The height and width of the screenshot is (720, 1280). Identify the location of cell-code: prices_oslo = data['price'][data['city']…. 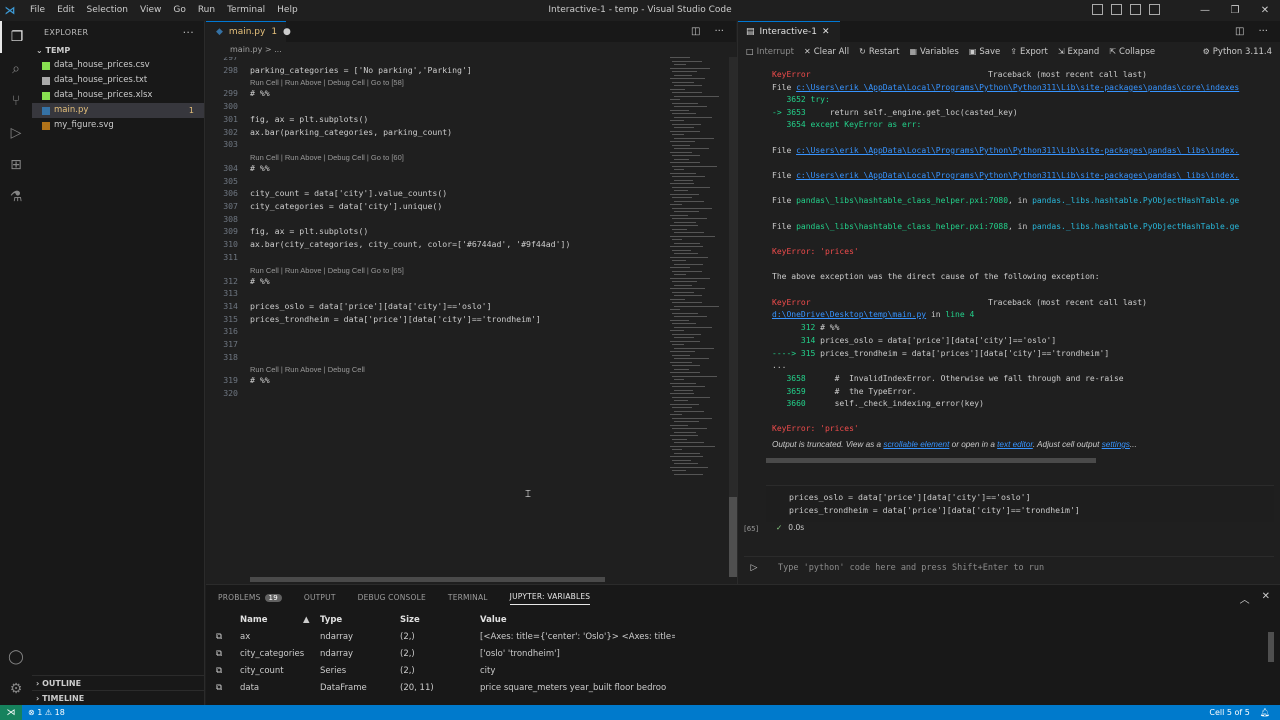
(1020, 504).